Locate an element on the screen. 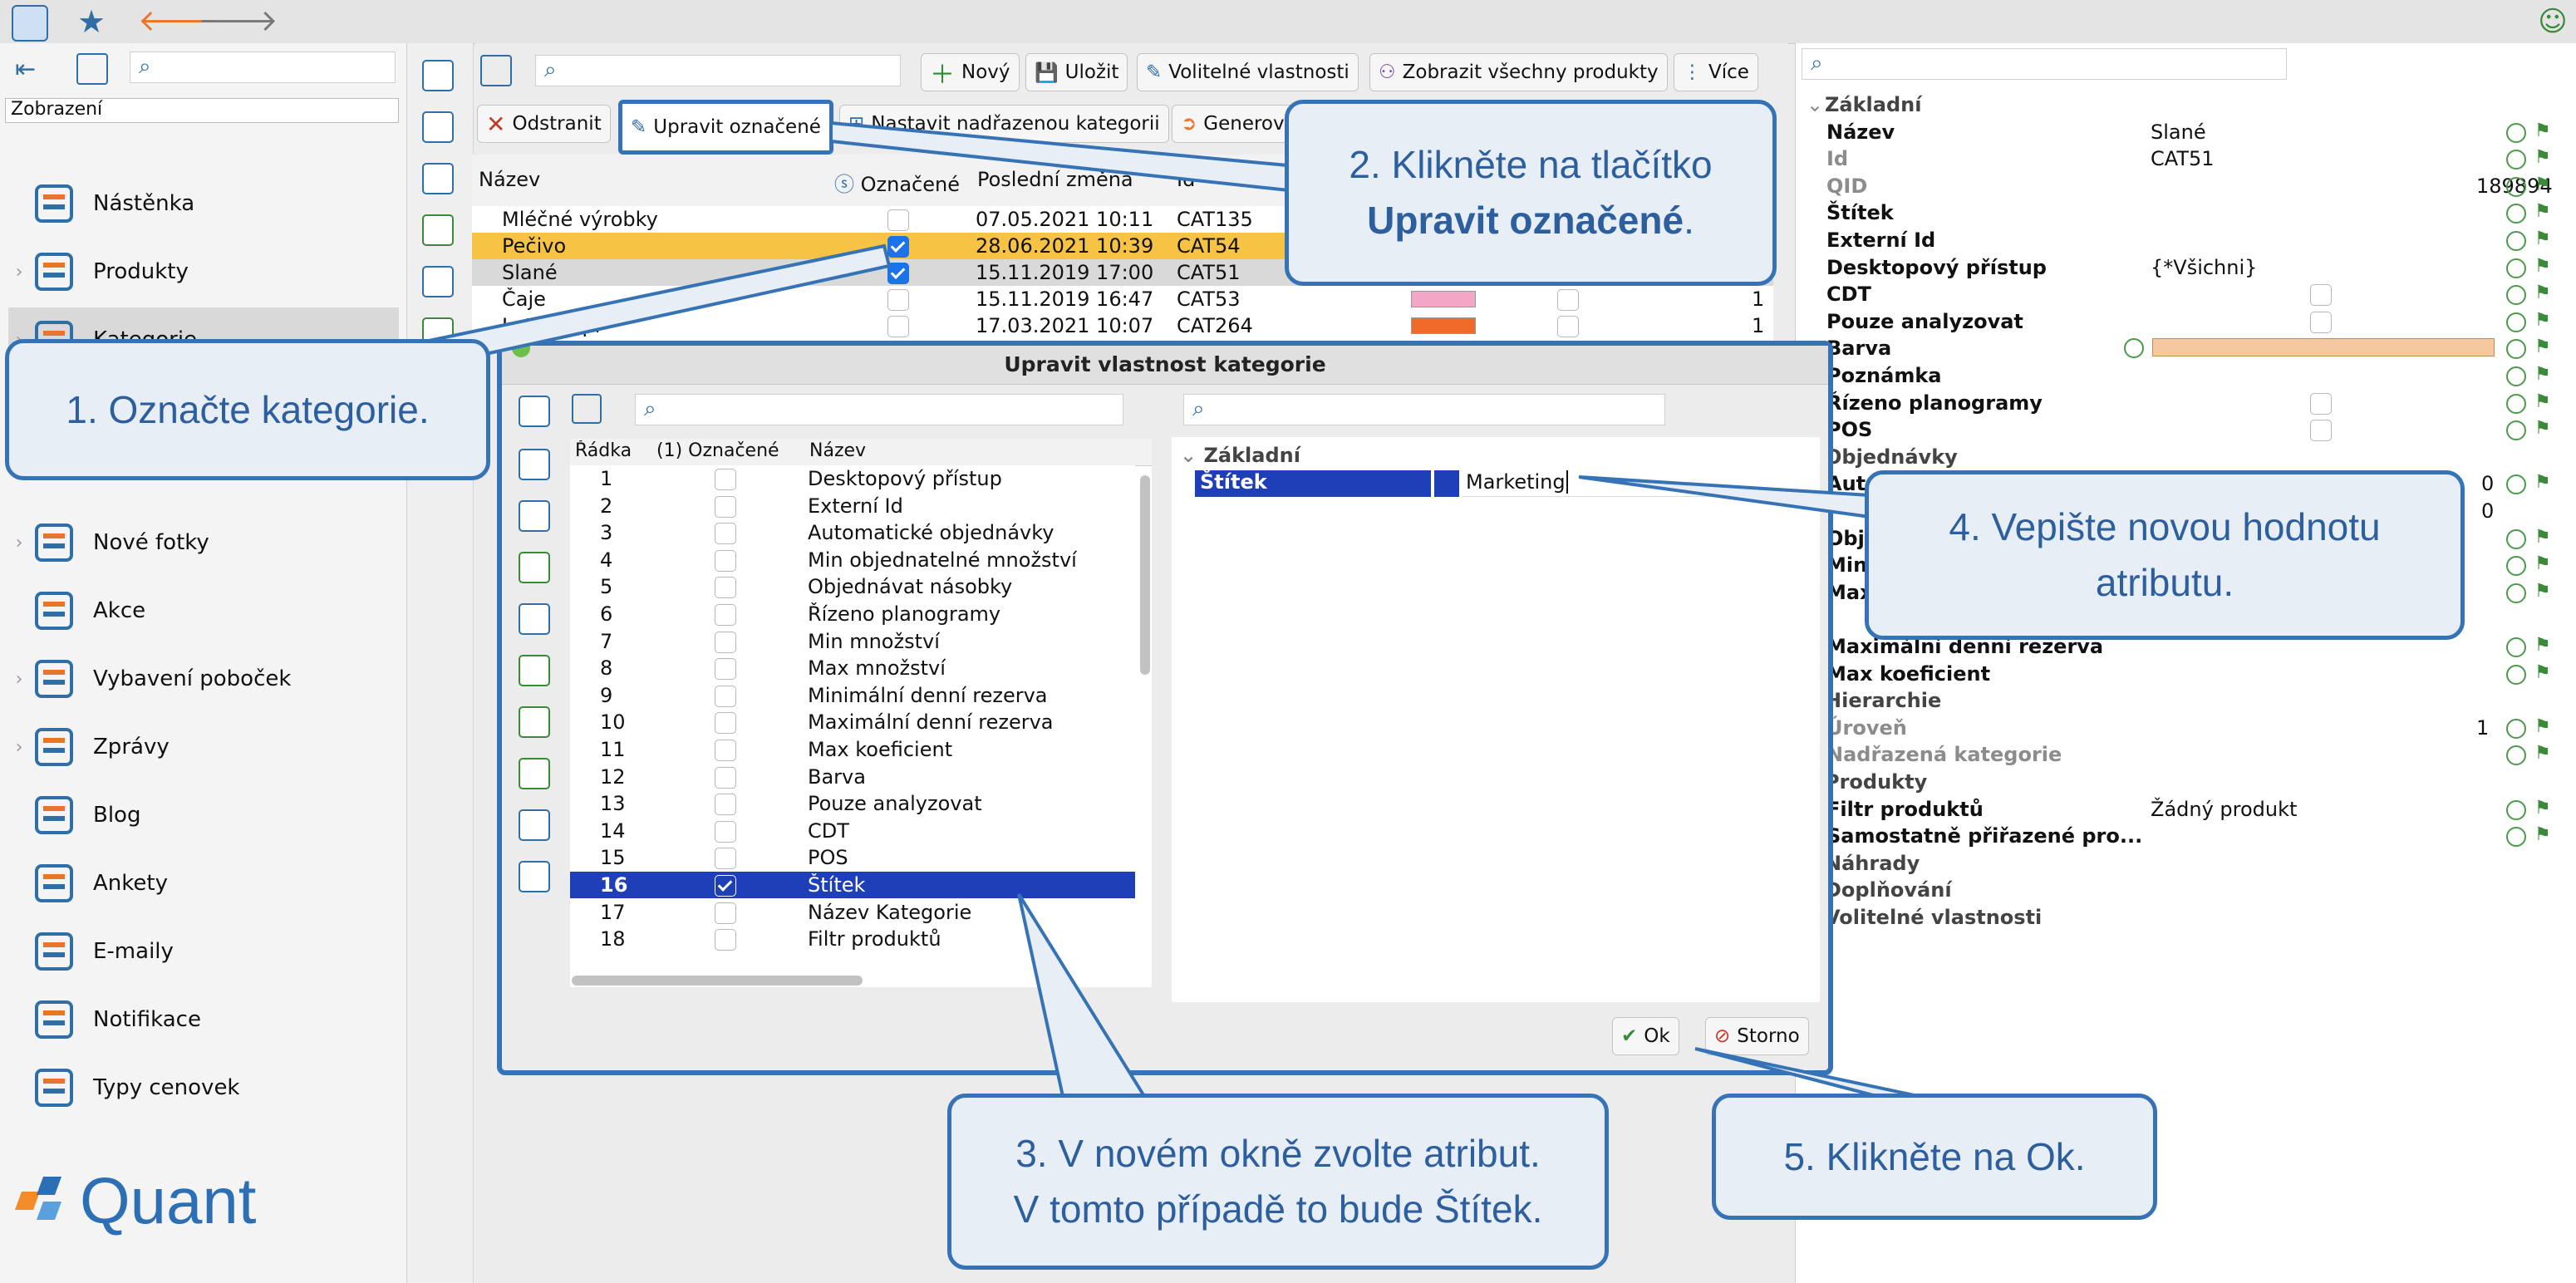 The height and width of the screenshot is (1283, 2576). callout-step-1: 1. Označte kategorie. is located at coordinates (247, 409).